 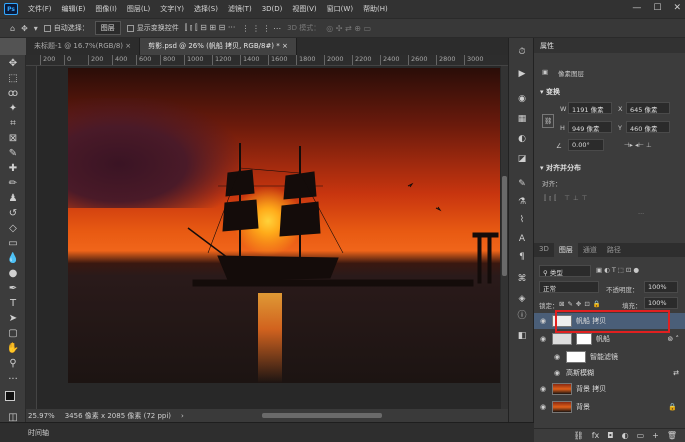 I want to click on dodge-tool-icon: ●, so click(x=13, y=274).